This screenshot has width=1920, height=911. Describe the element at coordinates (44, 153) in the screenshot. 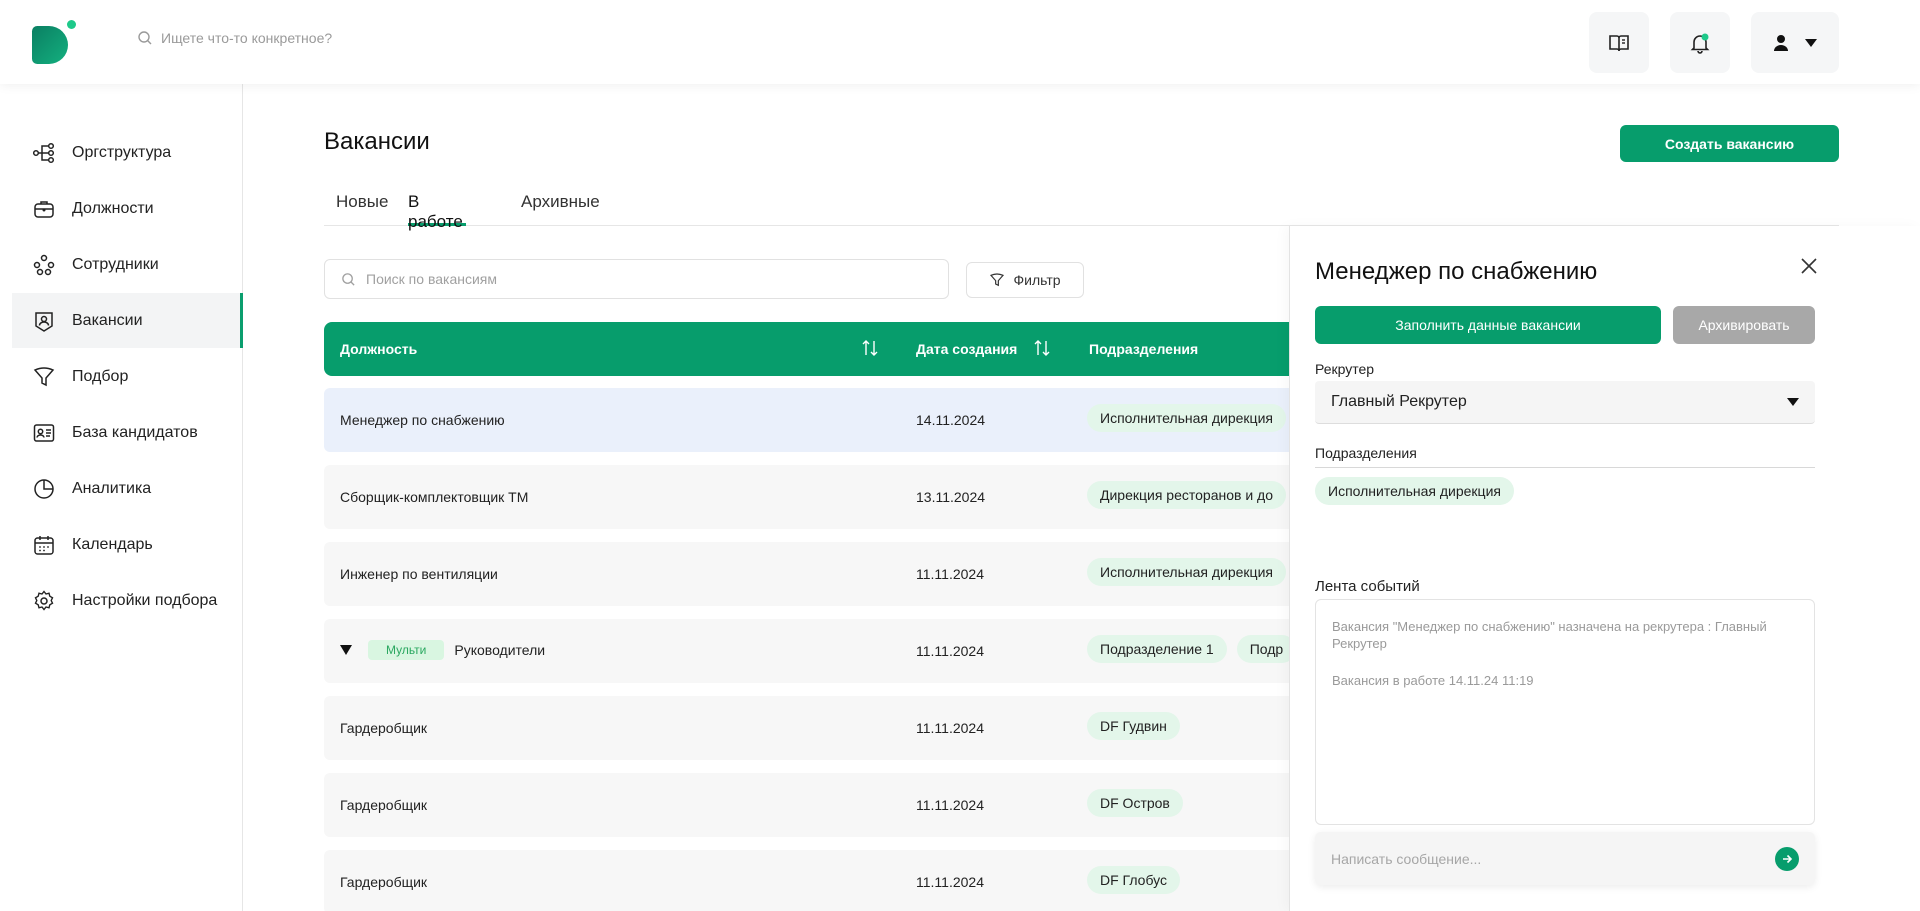

I see `org-structure-icon` at that location.